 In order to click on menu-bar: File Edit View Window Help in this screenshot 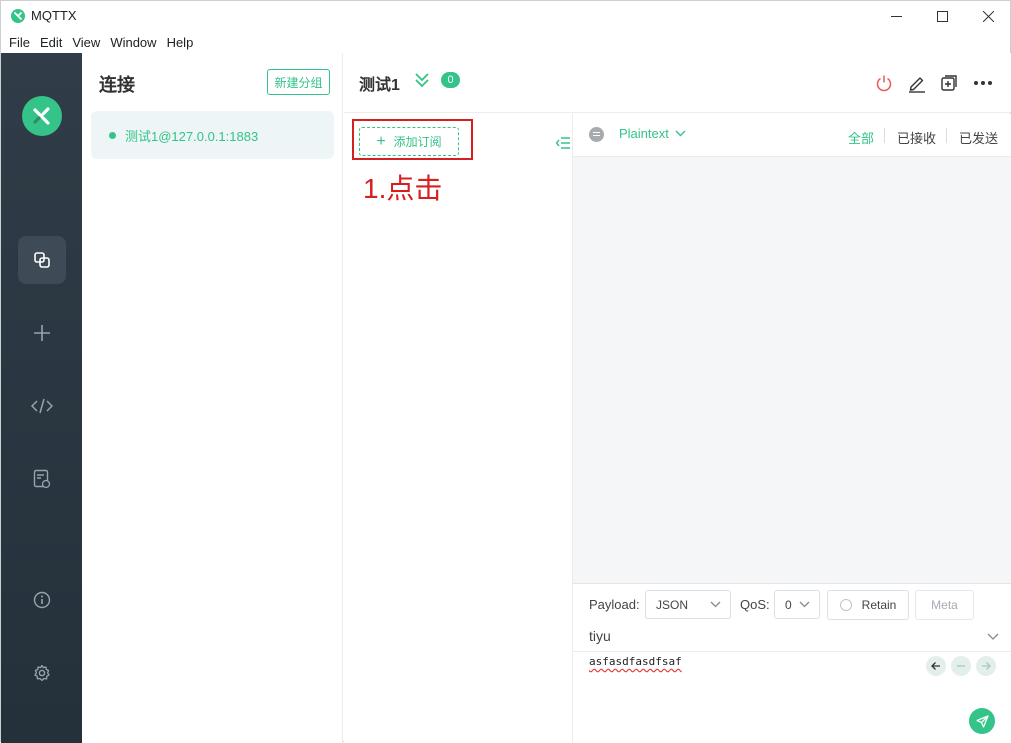, I will do `click(505, 42)`.